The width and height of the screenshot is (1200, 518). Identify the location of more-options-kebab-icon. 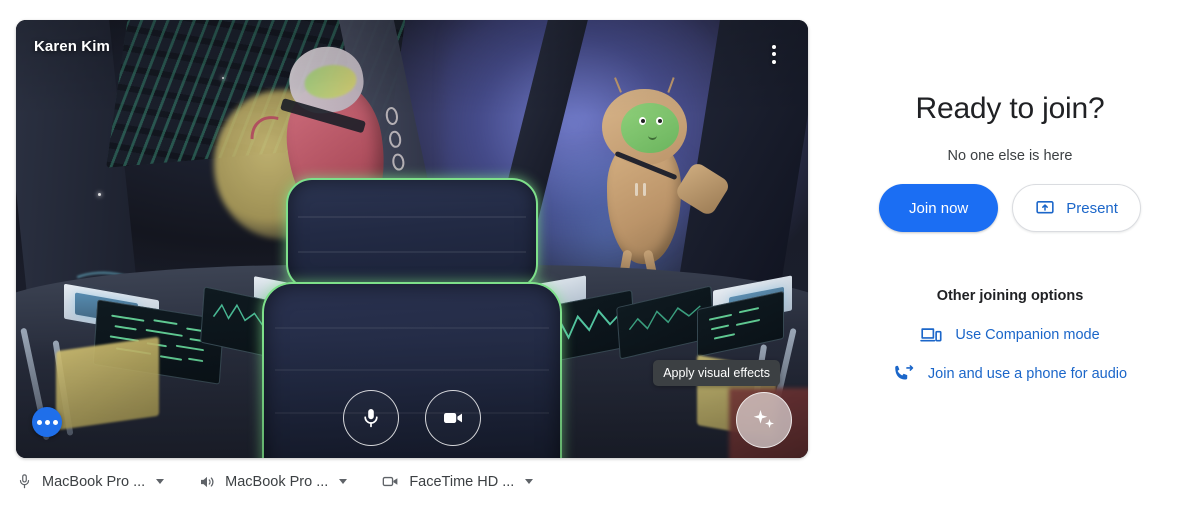
(774, 54).